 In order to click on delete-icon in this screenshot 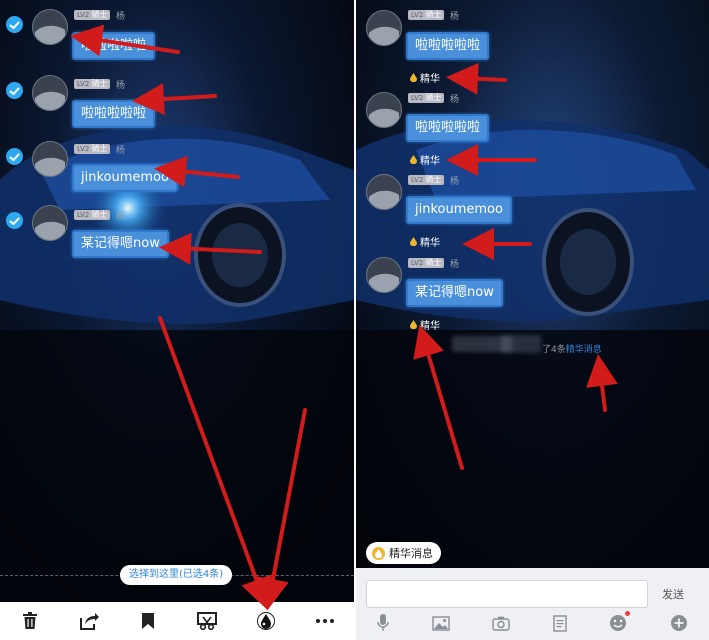, I will do `click(30, 621)`.